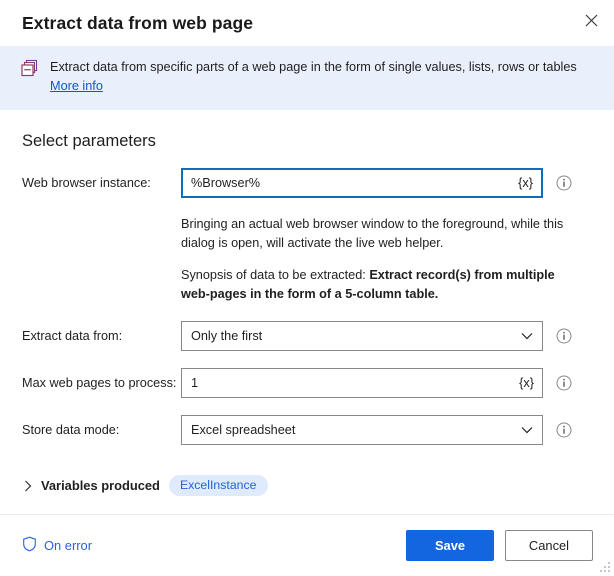 This screenshot has width=614, height=576. Describe the element at coordinates (307, 545) in the screenshot. I see `dialog-footer: On error Save Cancel` at that location.